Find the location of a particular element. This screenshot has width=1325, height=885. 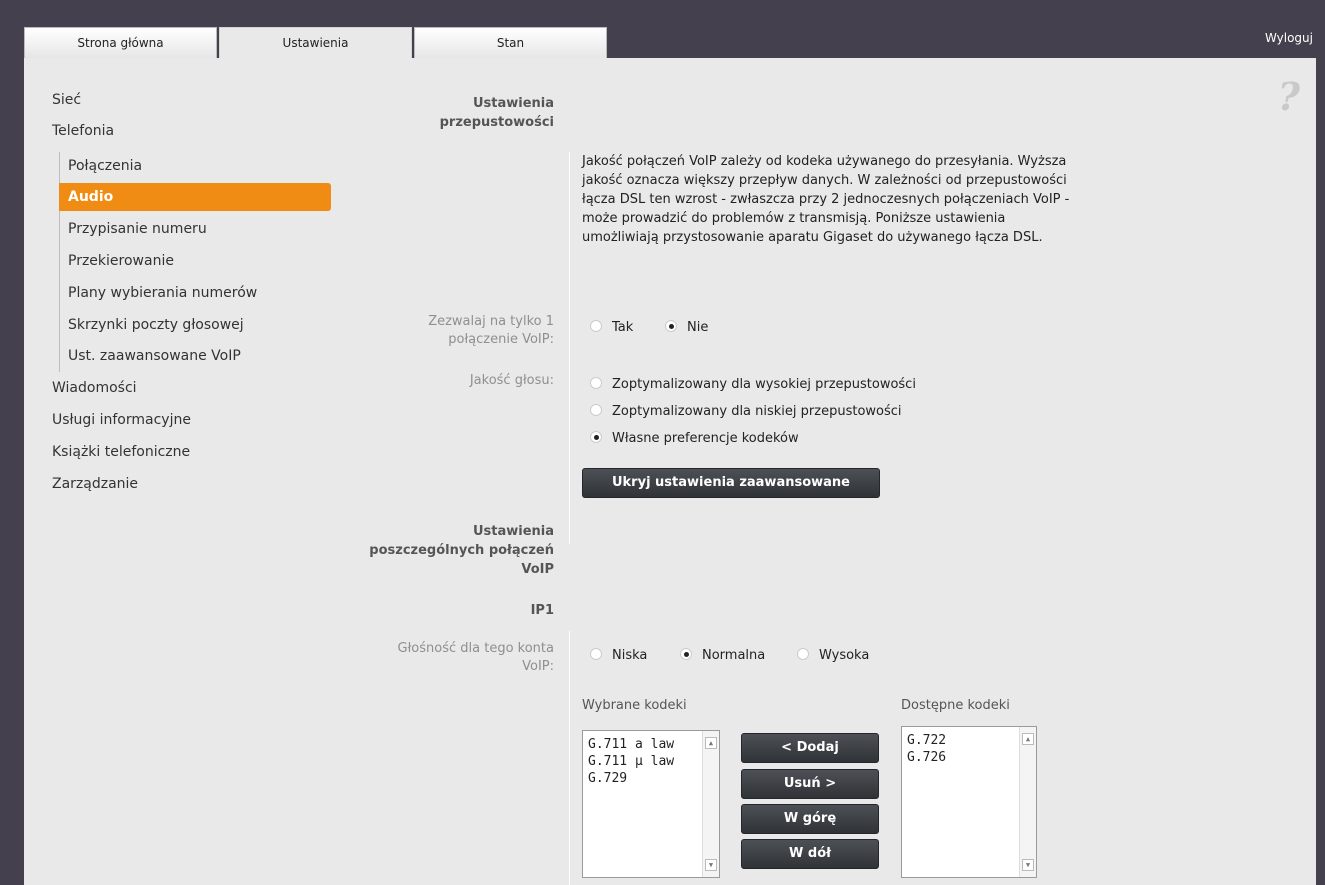

top-tab-bar: Strona główna Ustawienia Stan Wyloguj is located at coordinates (662, 30).